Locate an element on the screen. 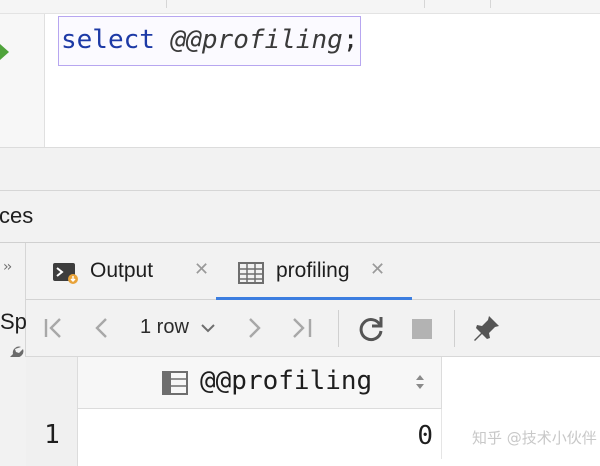  stop-icon is located at coordinates (422, 328).